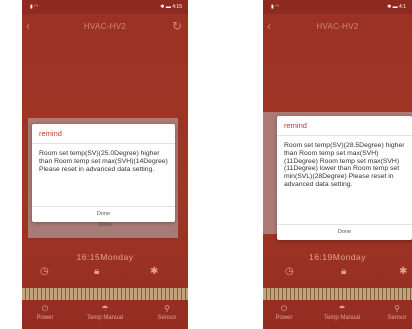 This screenshot has width=412, height=329. Describe the element at coordinates (337, 7) in the screenshot. I see `status-bar: ▮ ◠ ✱ ▬ 4:1` at that location.